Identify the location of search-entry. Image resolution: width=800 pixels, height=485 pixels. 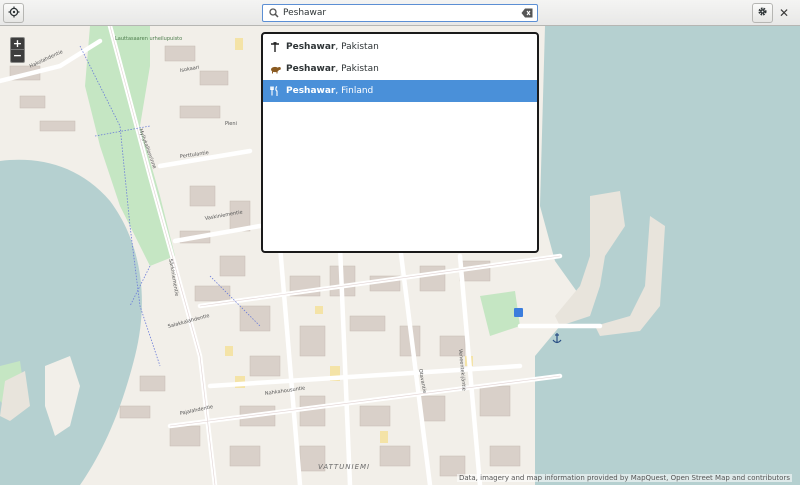
(400, 13).